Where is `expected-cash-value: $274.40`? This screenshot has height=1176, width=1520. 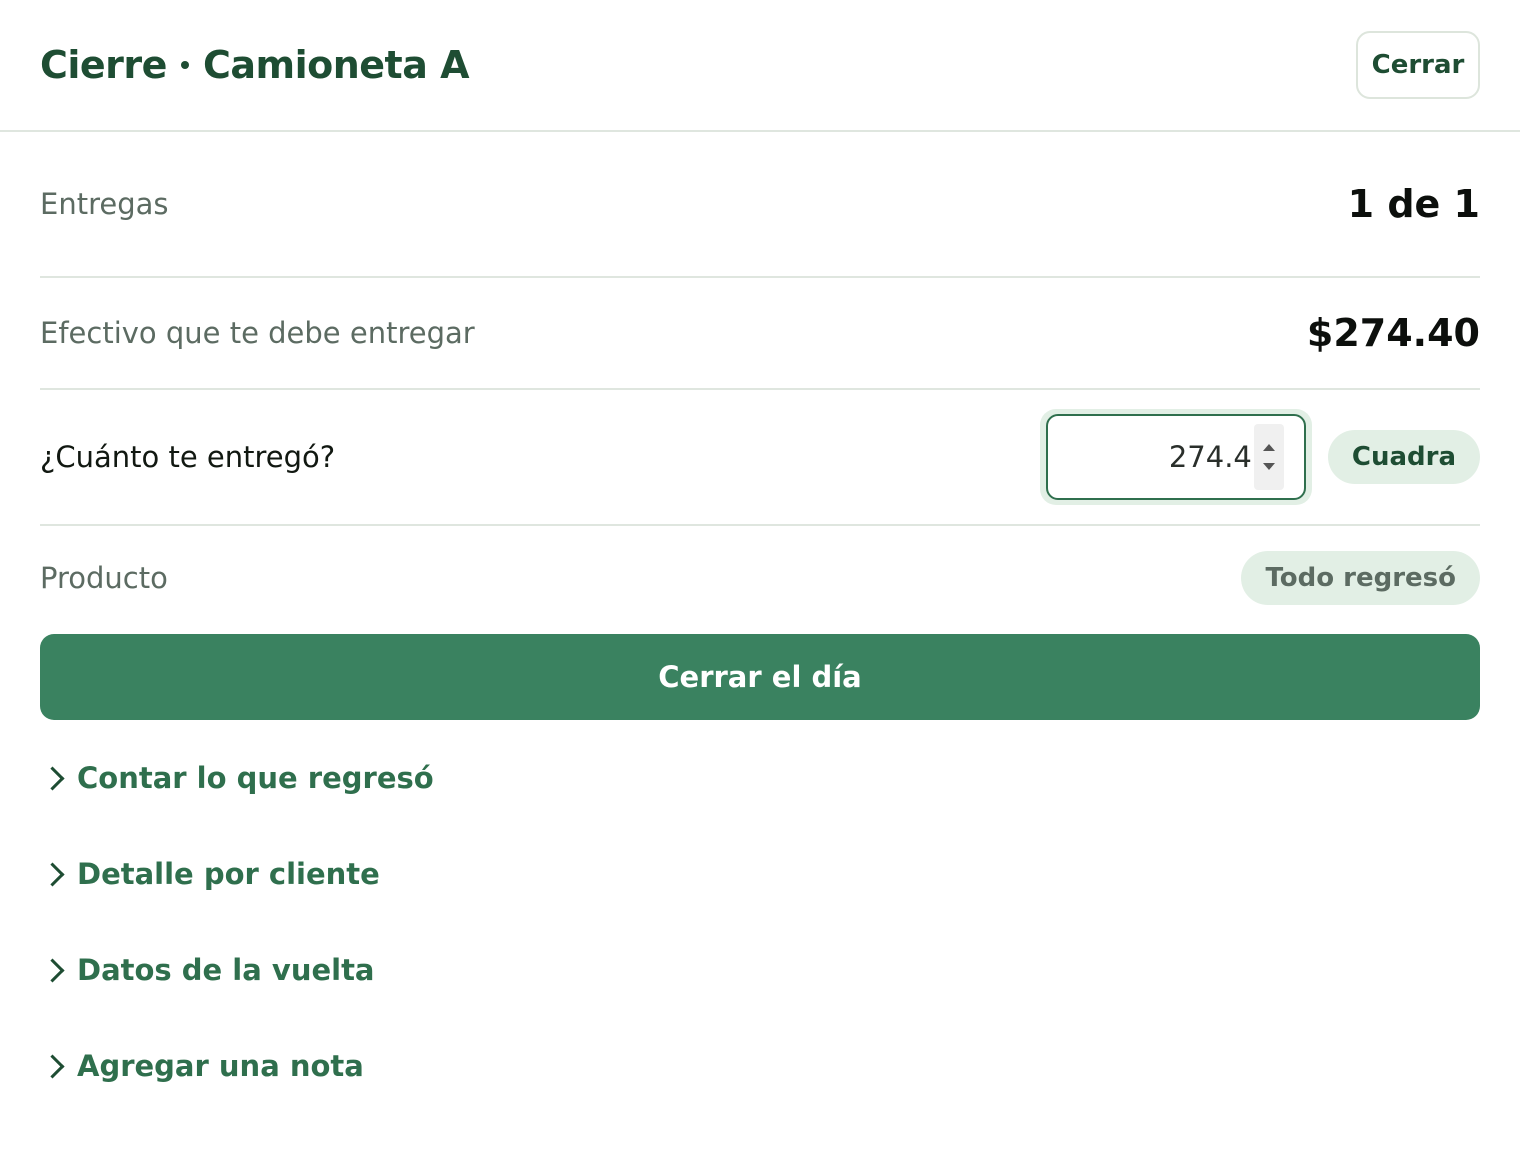
expected-cash-value: $274.40 is located at coordinates (1393, 333).